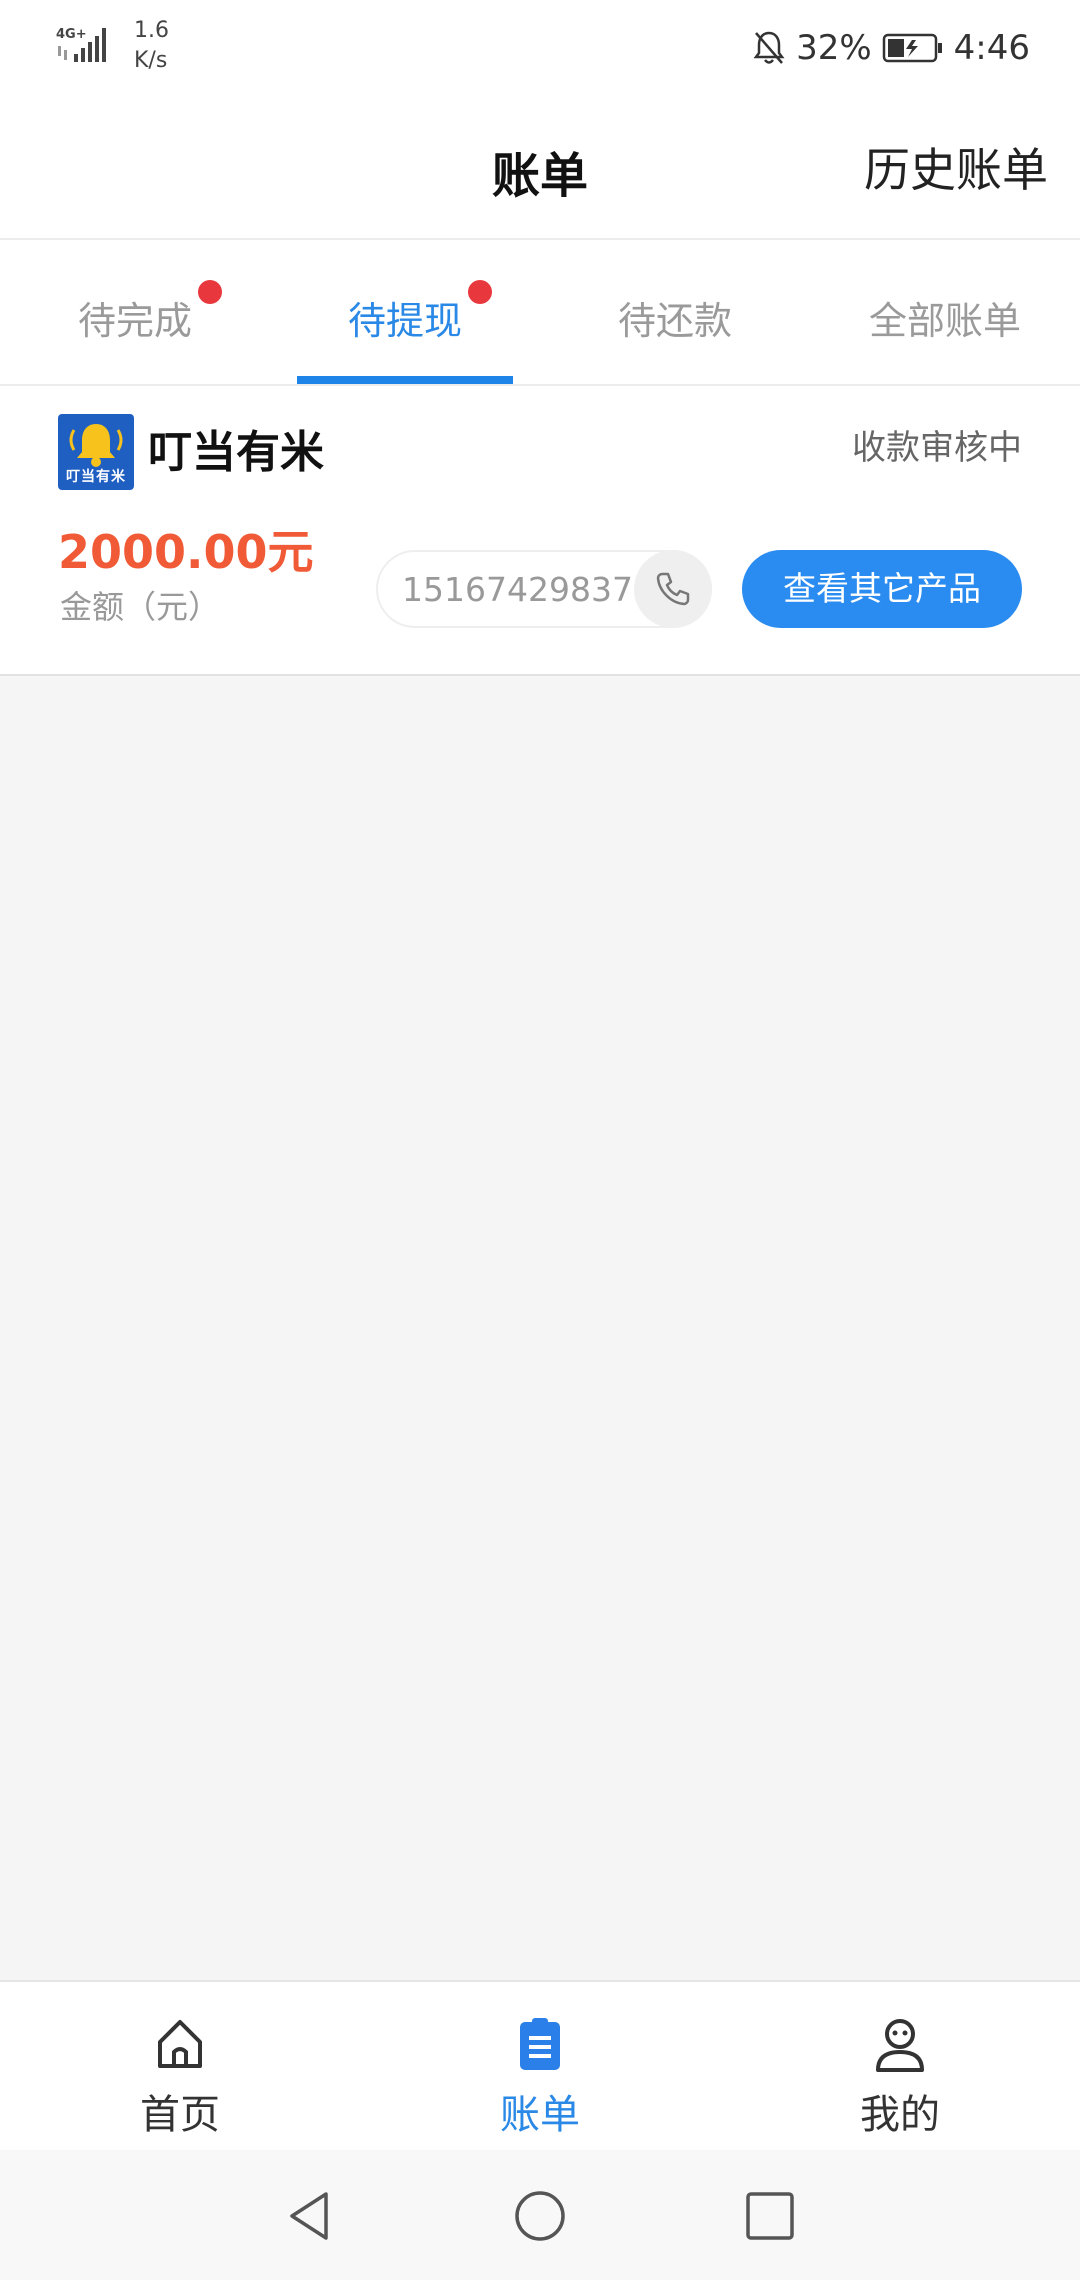 This screenshot has width=1080, height=2280. I want to click on logo-text: 叮当有米, so click(96, 477).